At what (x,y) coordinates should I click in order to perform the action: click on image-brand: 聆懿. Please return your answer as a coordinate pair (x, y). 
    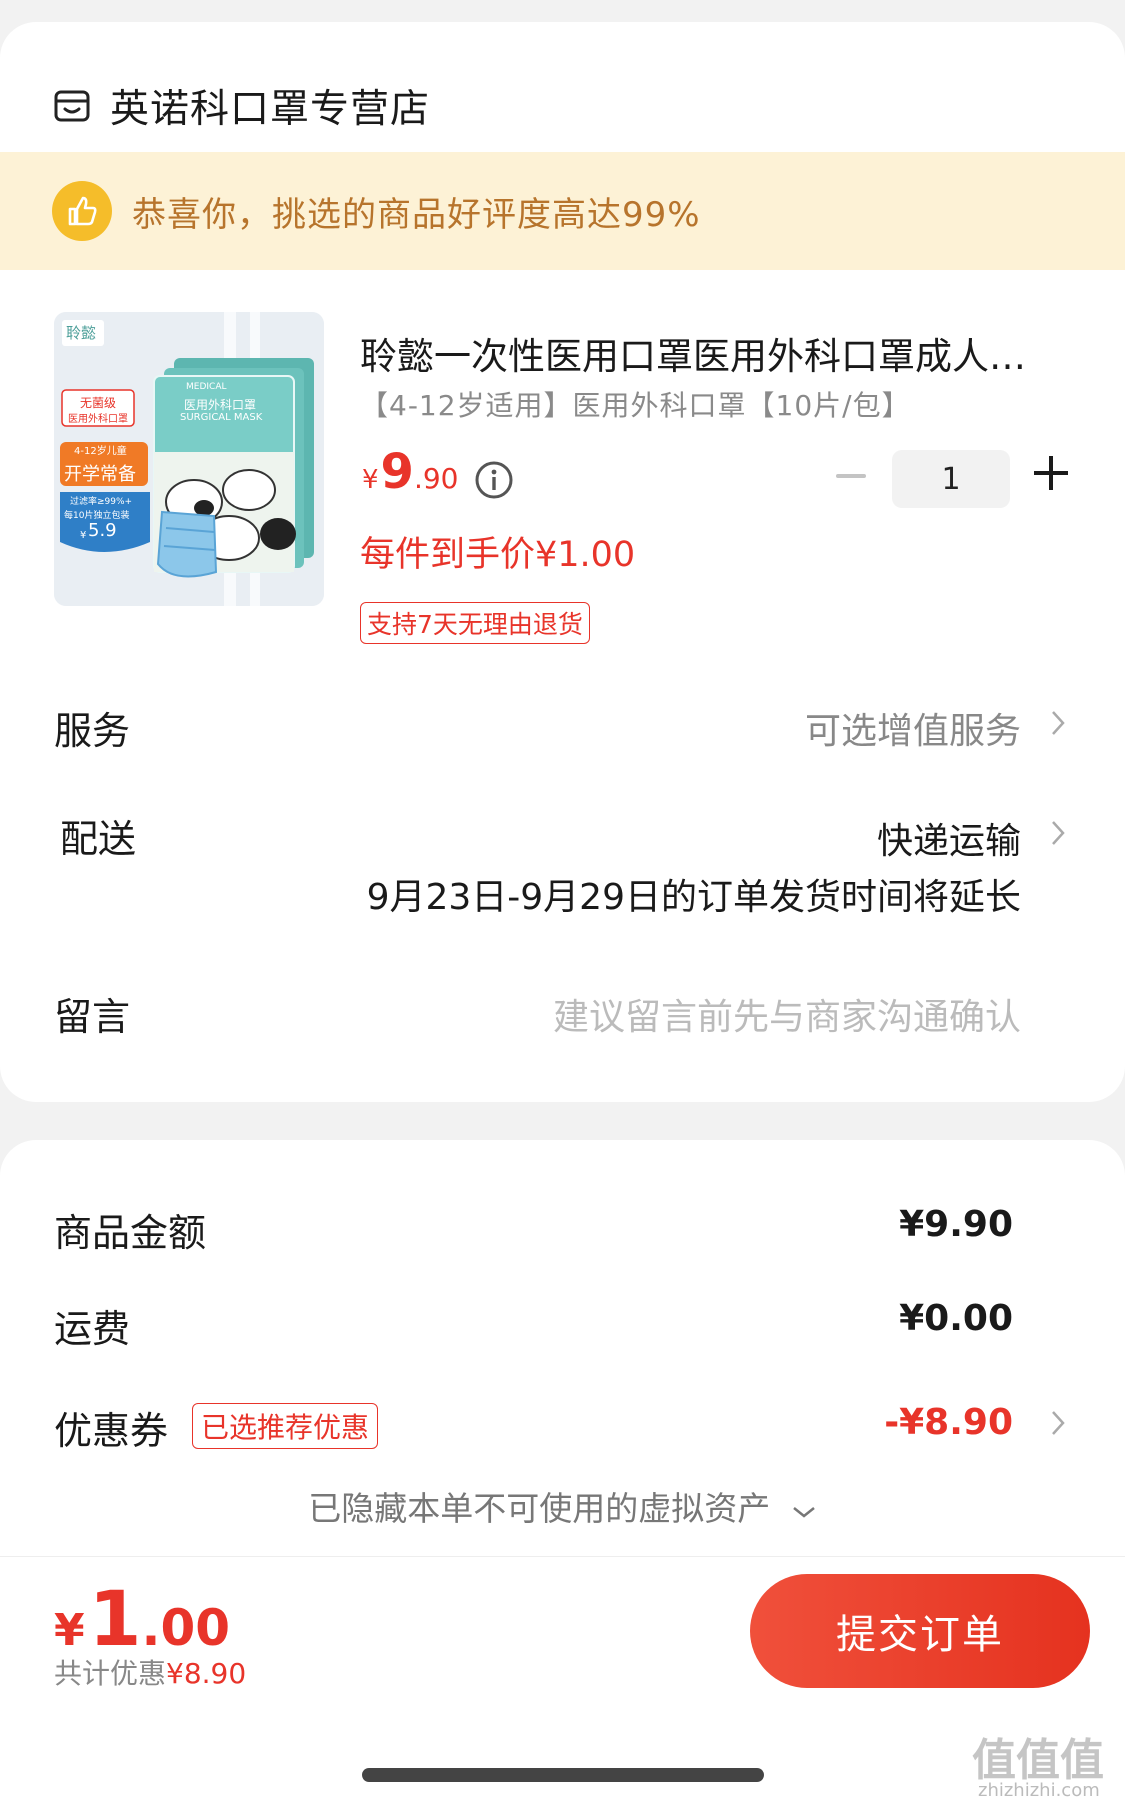
    Looking at the image, I should click on (81, 333).